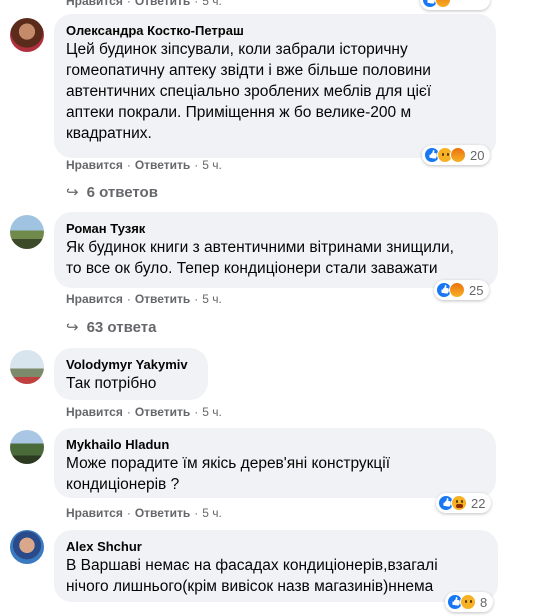 This screenshot has height=616, width=537. I want to click on comment-author: Олександра Костко-Петраш, so click(275, 30).